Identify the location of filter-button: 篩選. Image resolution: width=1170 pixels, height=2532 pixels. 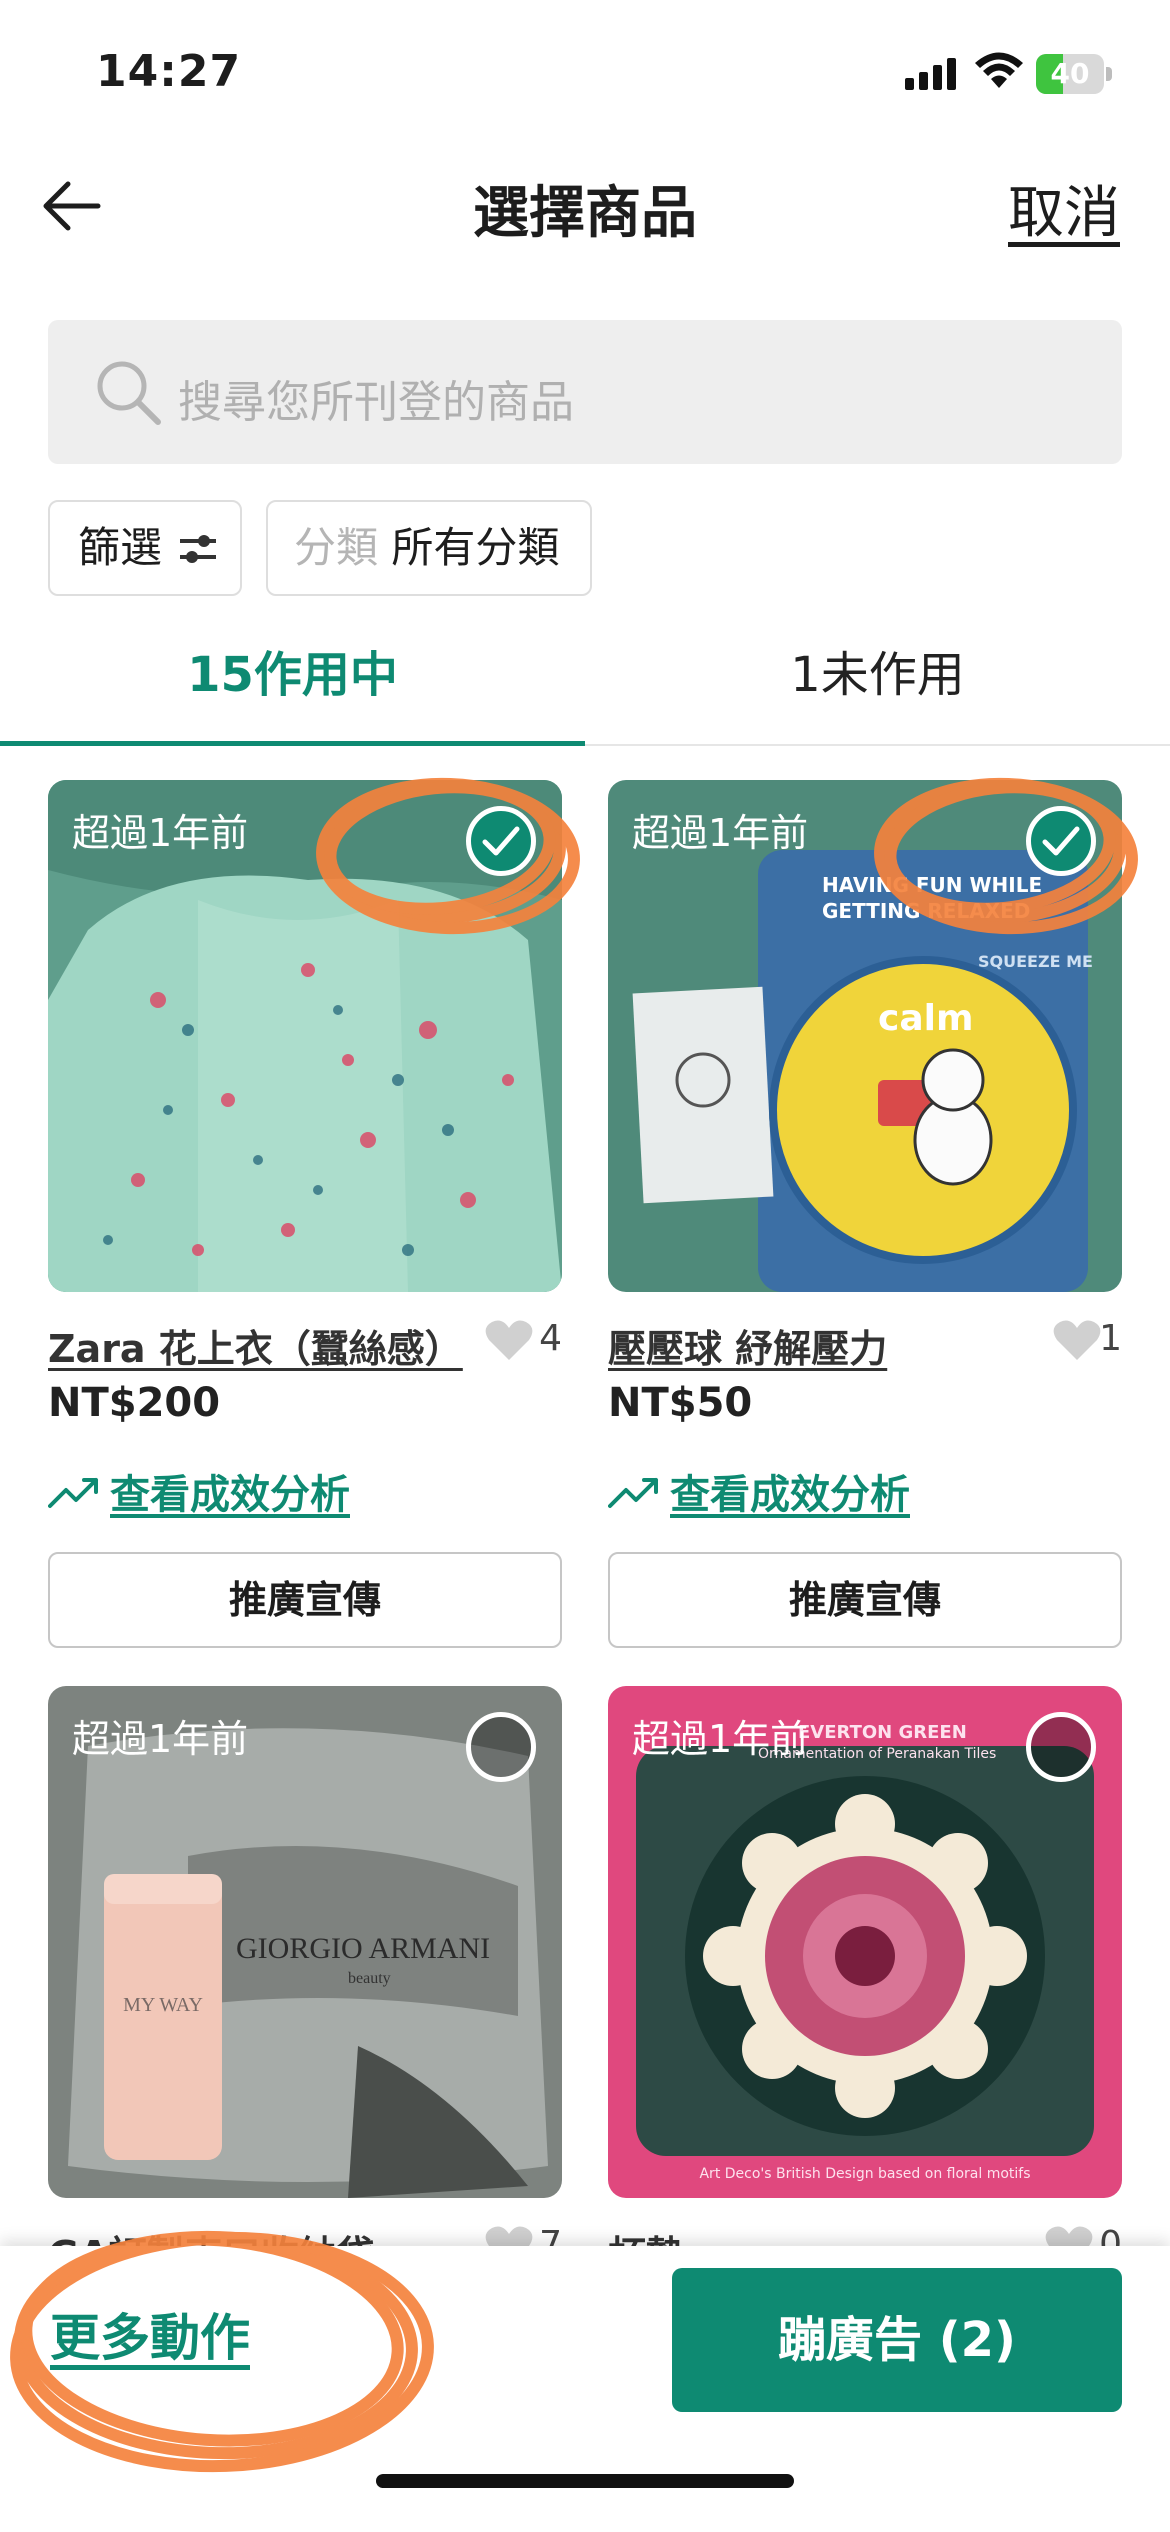
(145, 548).